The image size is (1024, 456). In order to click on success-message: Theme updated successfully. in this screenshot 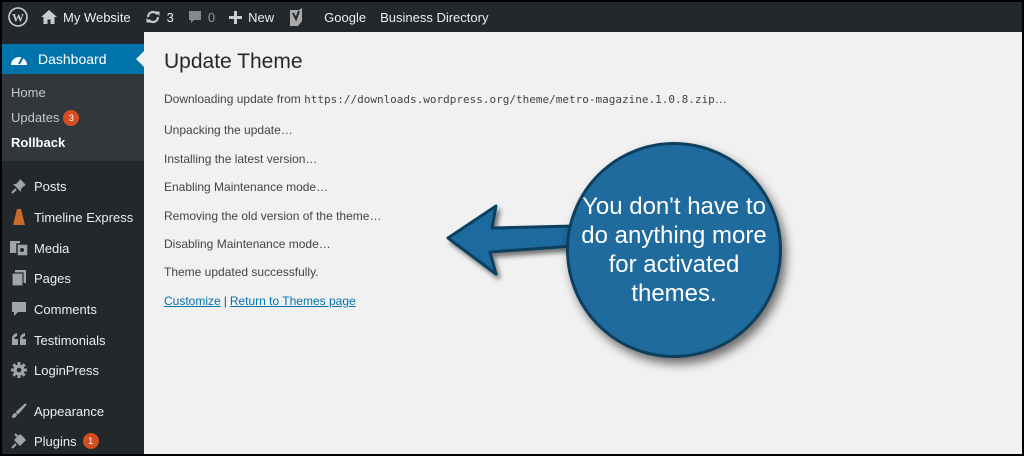, I will do `click(241, 272)`.